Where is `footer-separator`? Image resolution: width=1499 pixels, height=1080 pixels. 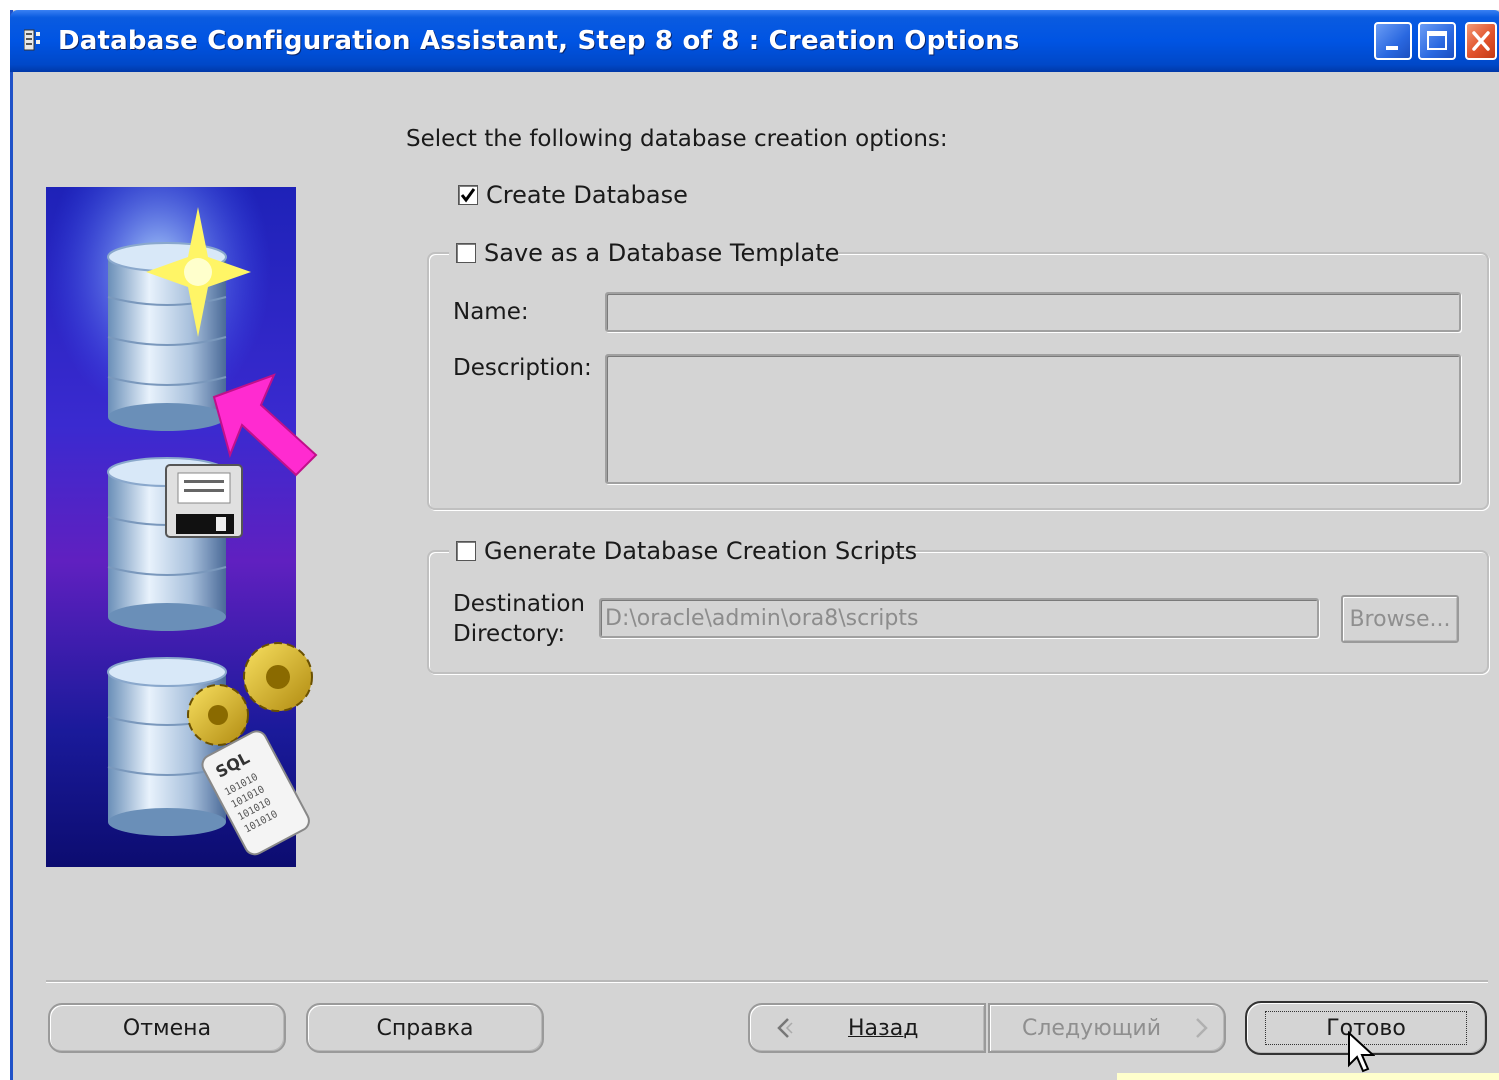 footer-separator is located at coordinates (767, 981).